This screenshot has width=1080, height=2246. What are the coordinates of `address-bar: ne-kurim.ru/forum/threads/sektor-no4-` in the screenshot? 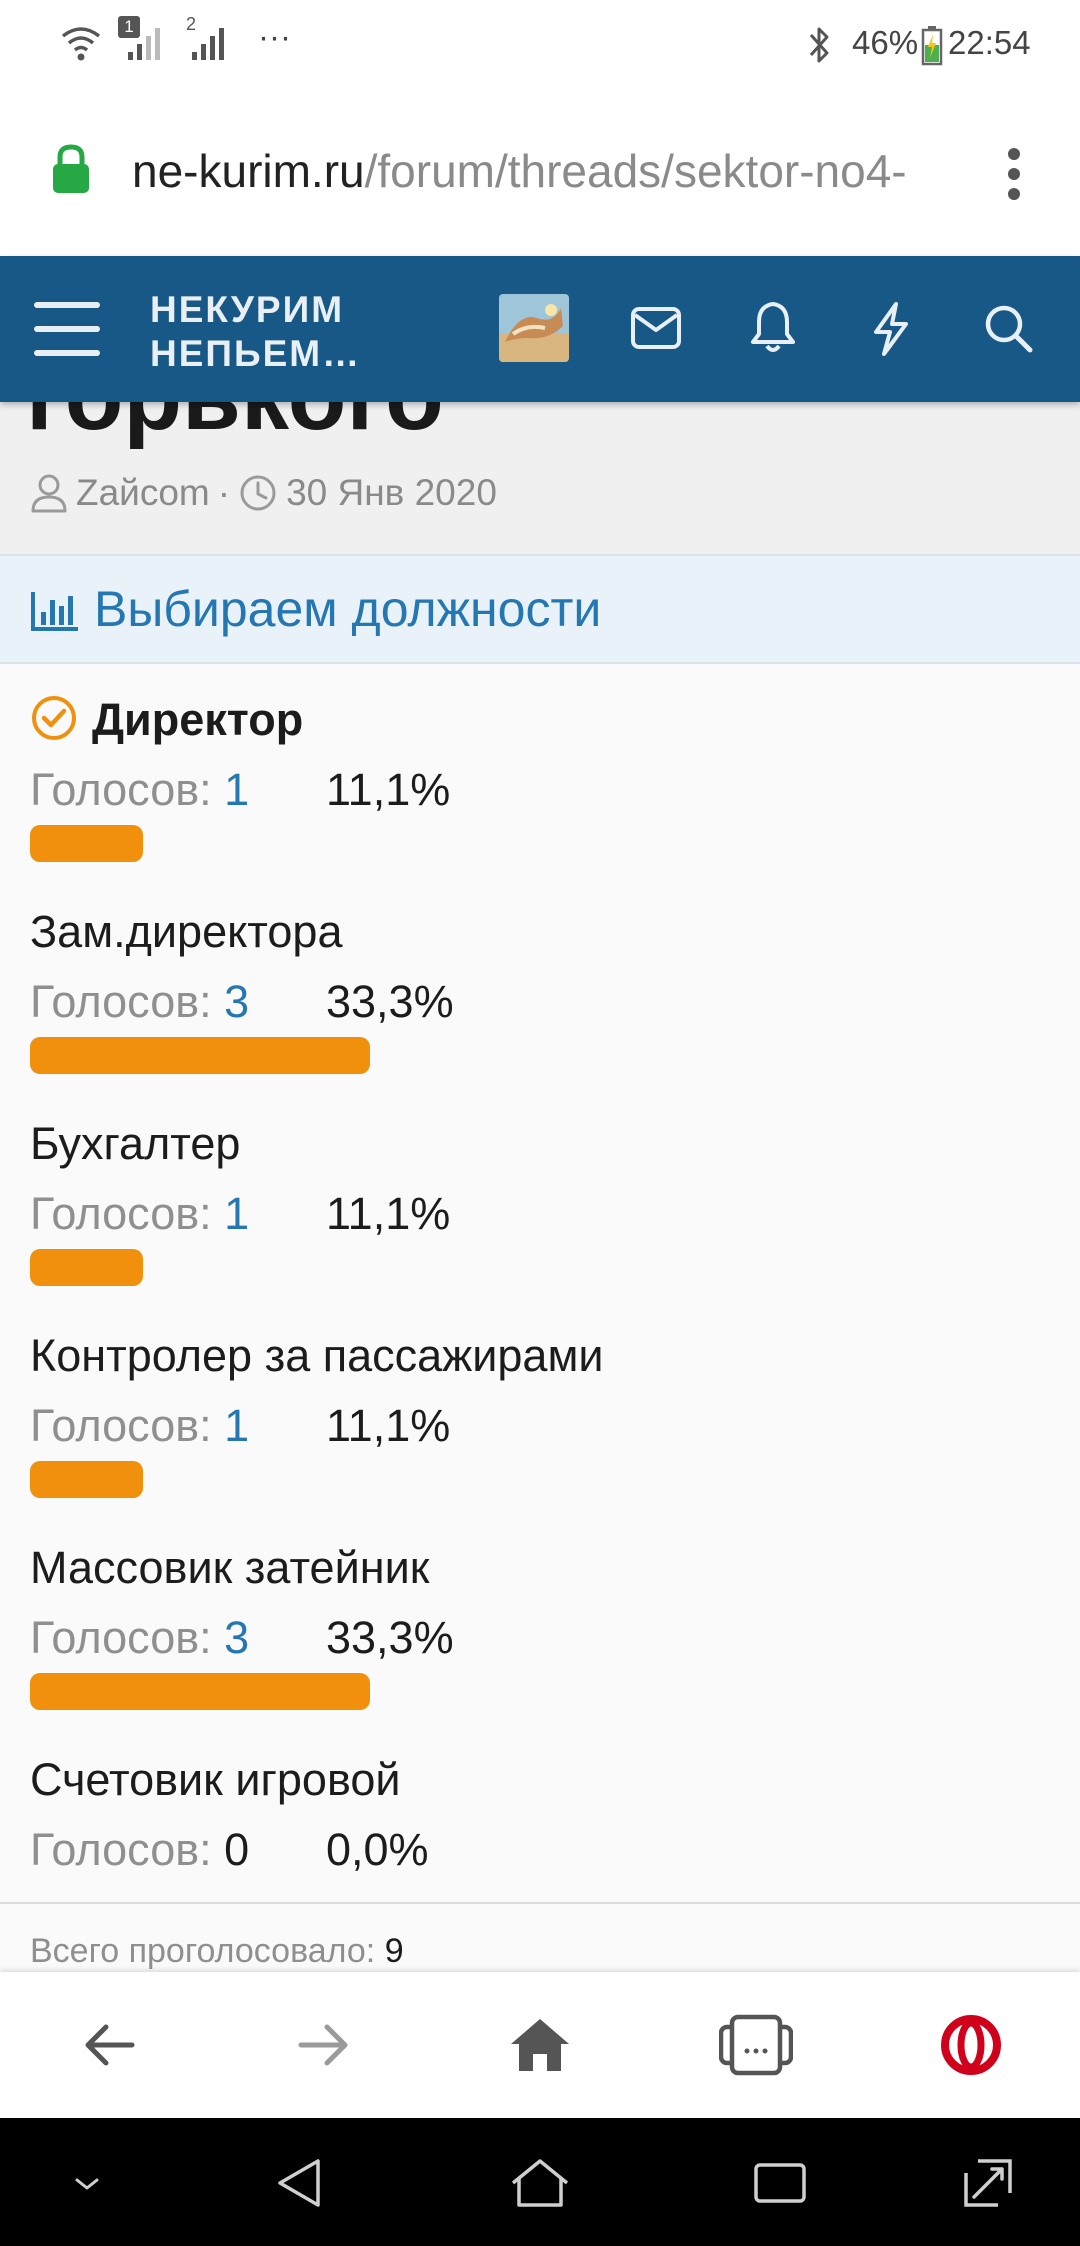 It's located at (540, 174).